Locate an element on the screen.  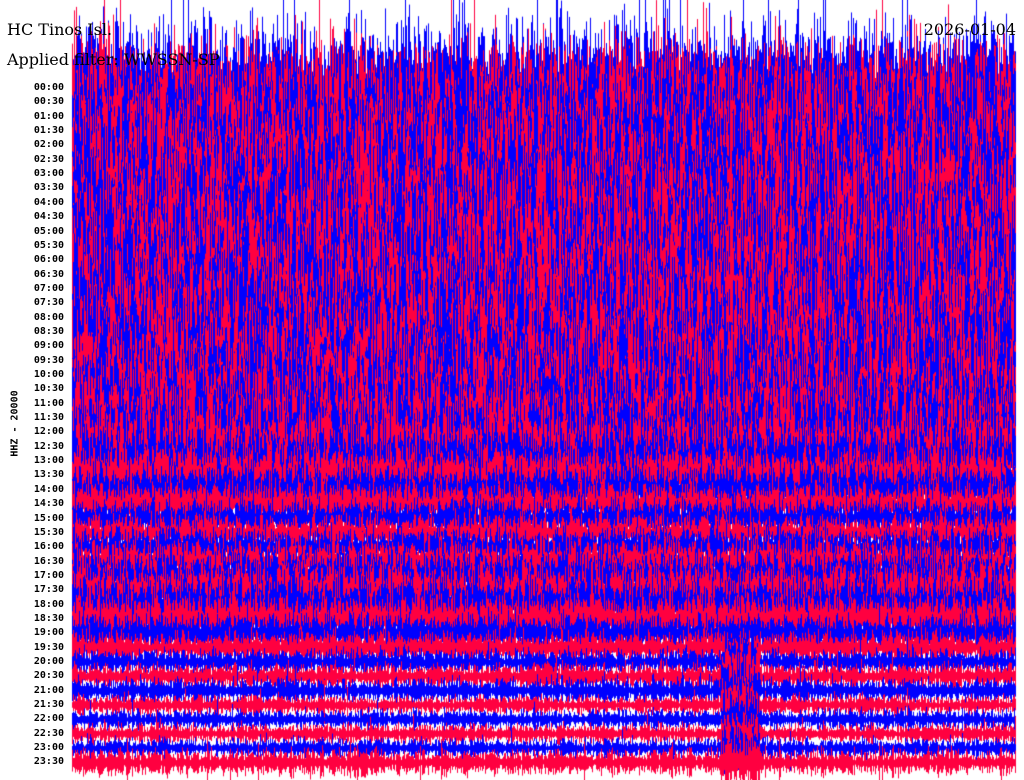
time-tick-label: 22:00 is located at coordinates (48, 719).